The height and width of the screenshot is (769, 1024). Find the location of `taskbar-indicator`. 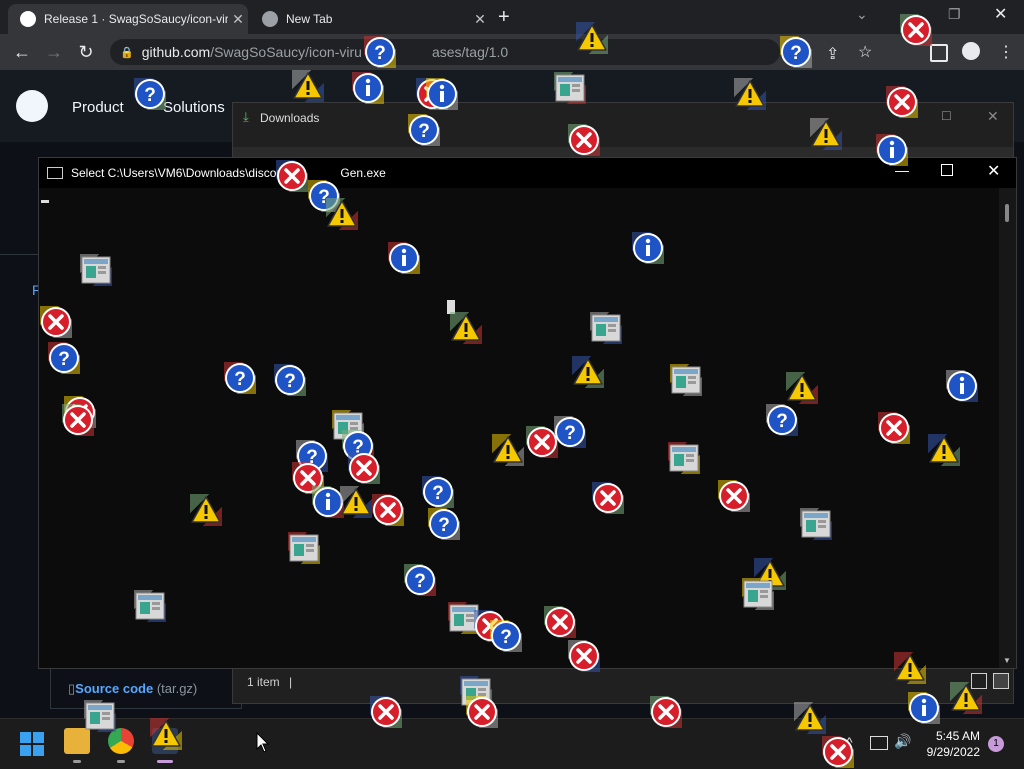

taskbar-indicator is located at coordinates (77, 761).